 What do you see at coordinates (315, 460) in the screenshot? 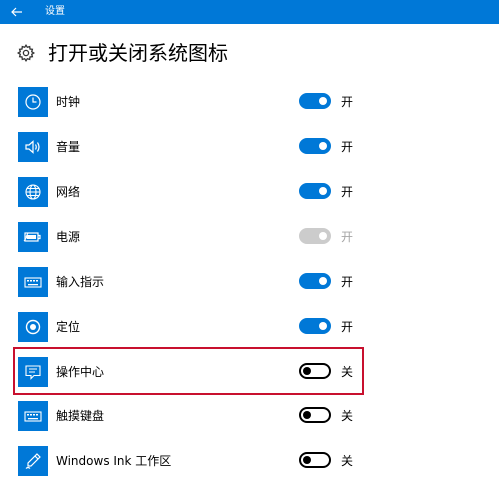
I see `windows-ink-toggle` at bounding box center [315, 460].